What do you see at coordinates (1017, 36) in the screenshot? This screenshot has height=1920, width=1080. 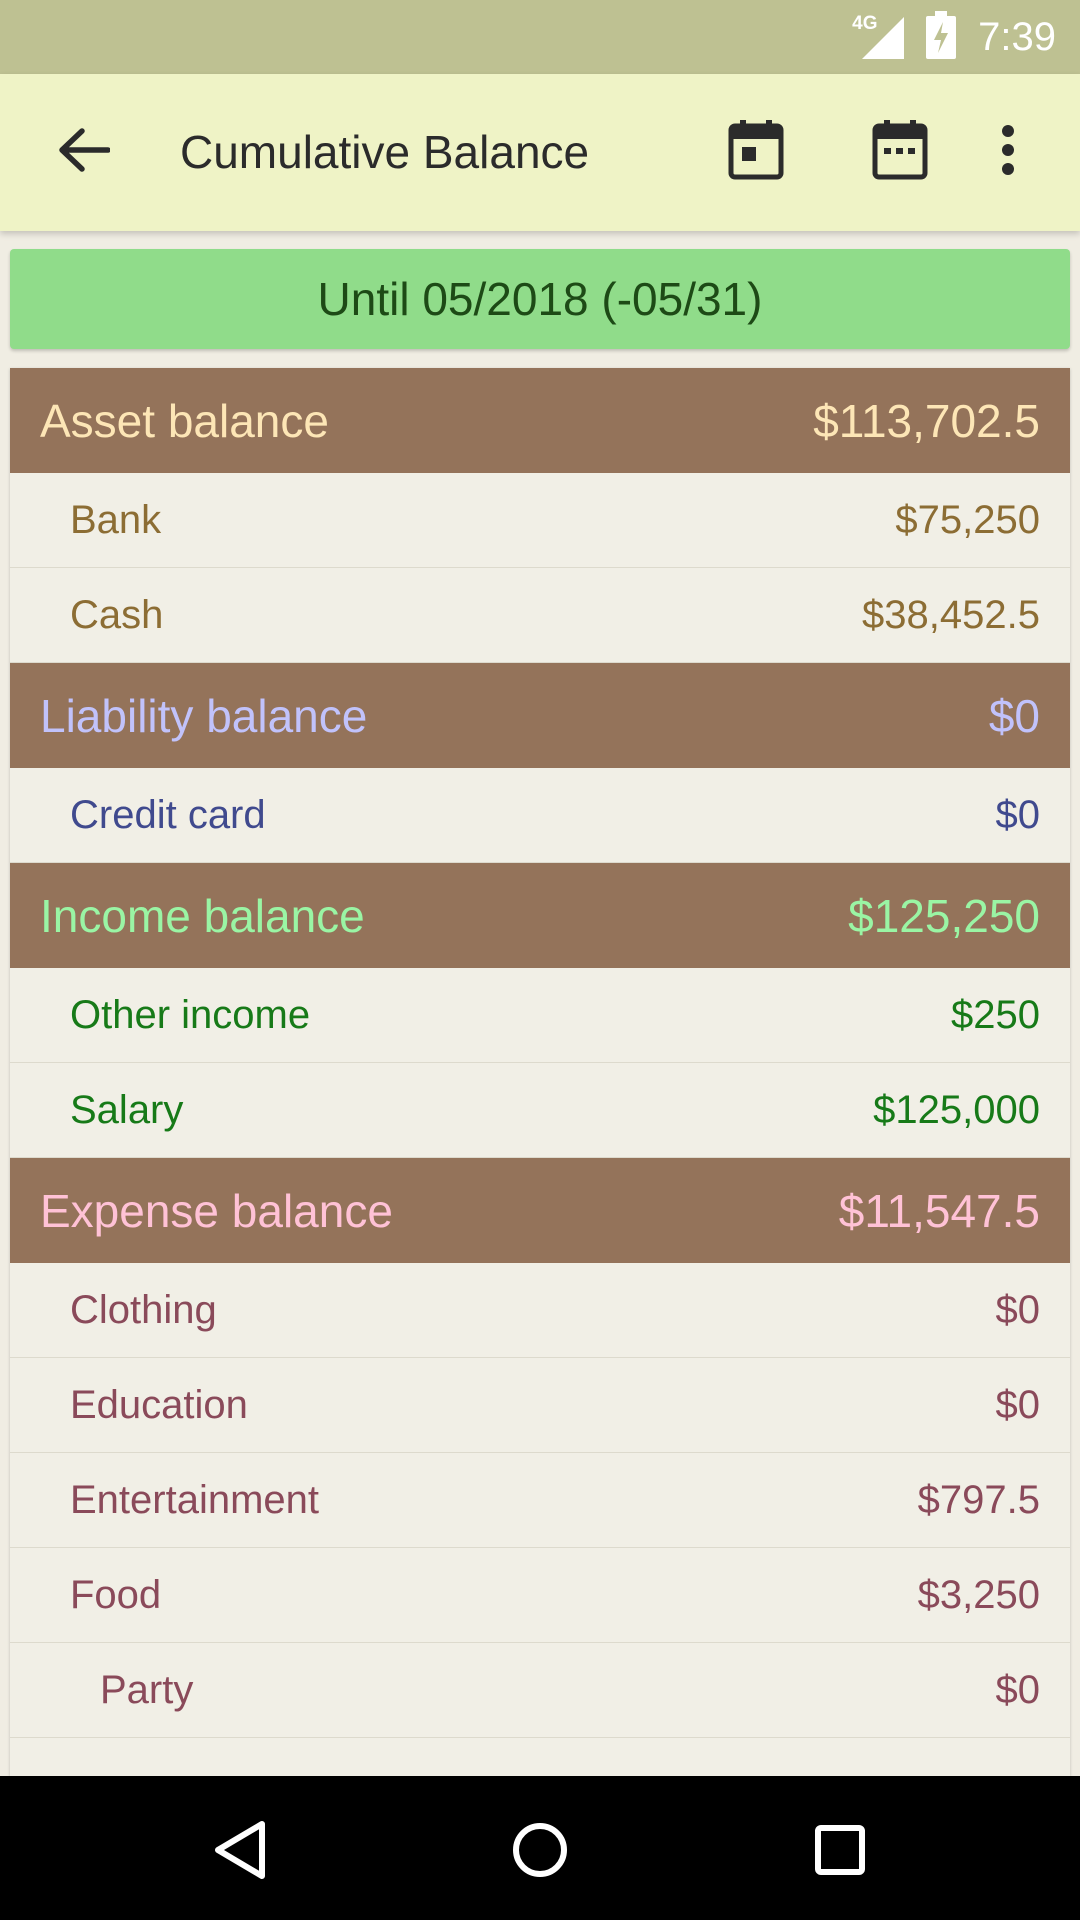 I see `status-time: 7:39` at bounding box center [1017, 36].